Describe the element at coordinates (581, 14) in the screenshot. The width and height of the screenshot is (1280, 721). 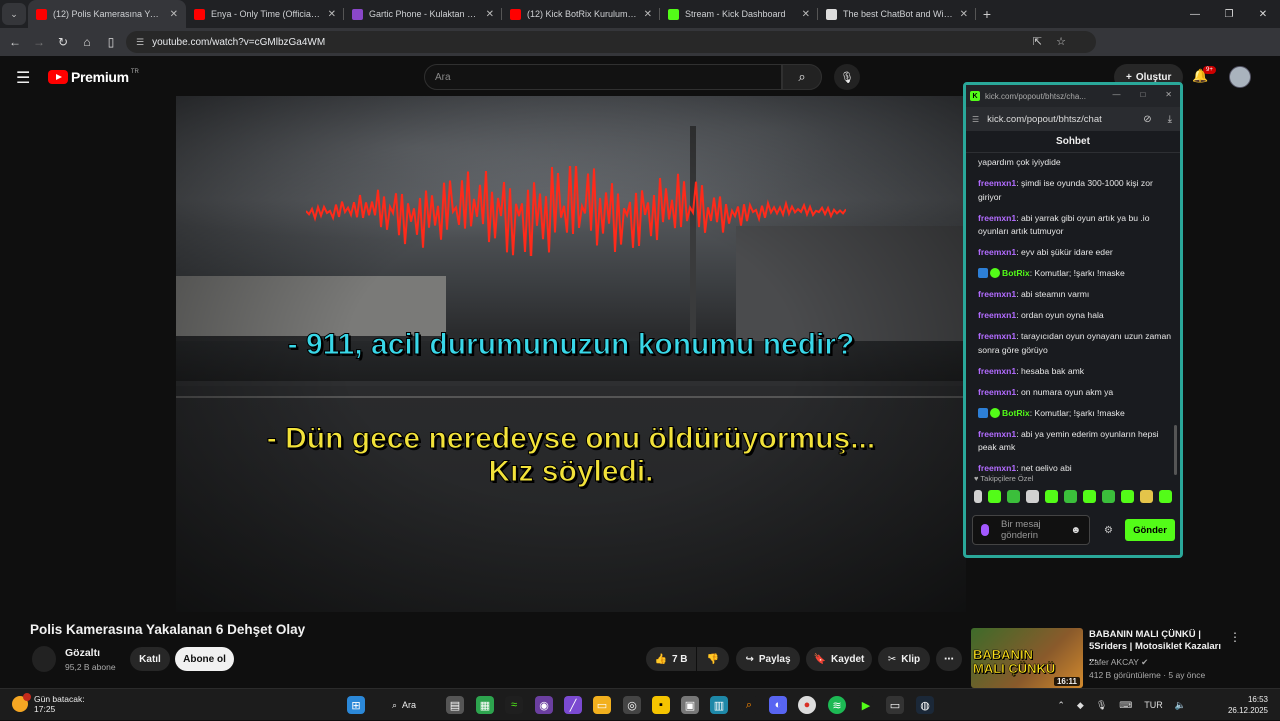
I see `browser-tab: (12) Kick BotRix Kurulum Ayarları ✕` at that location.